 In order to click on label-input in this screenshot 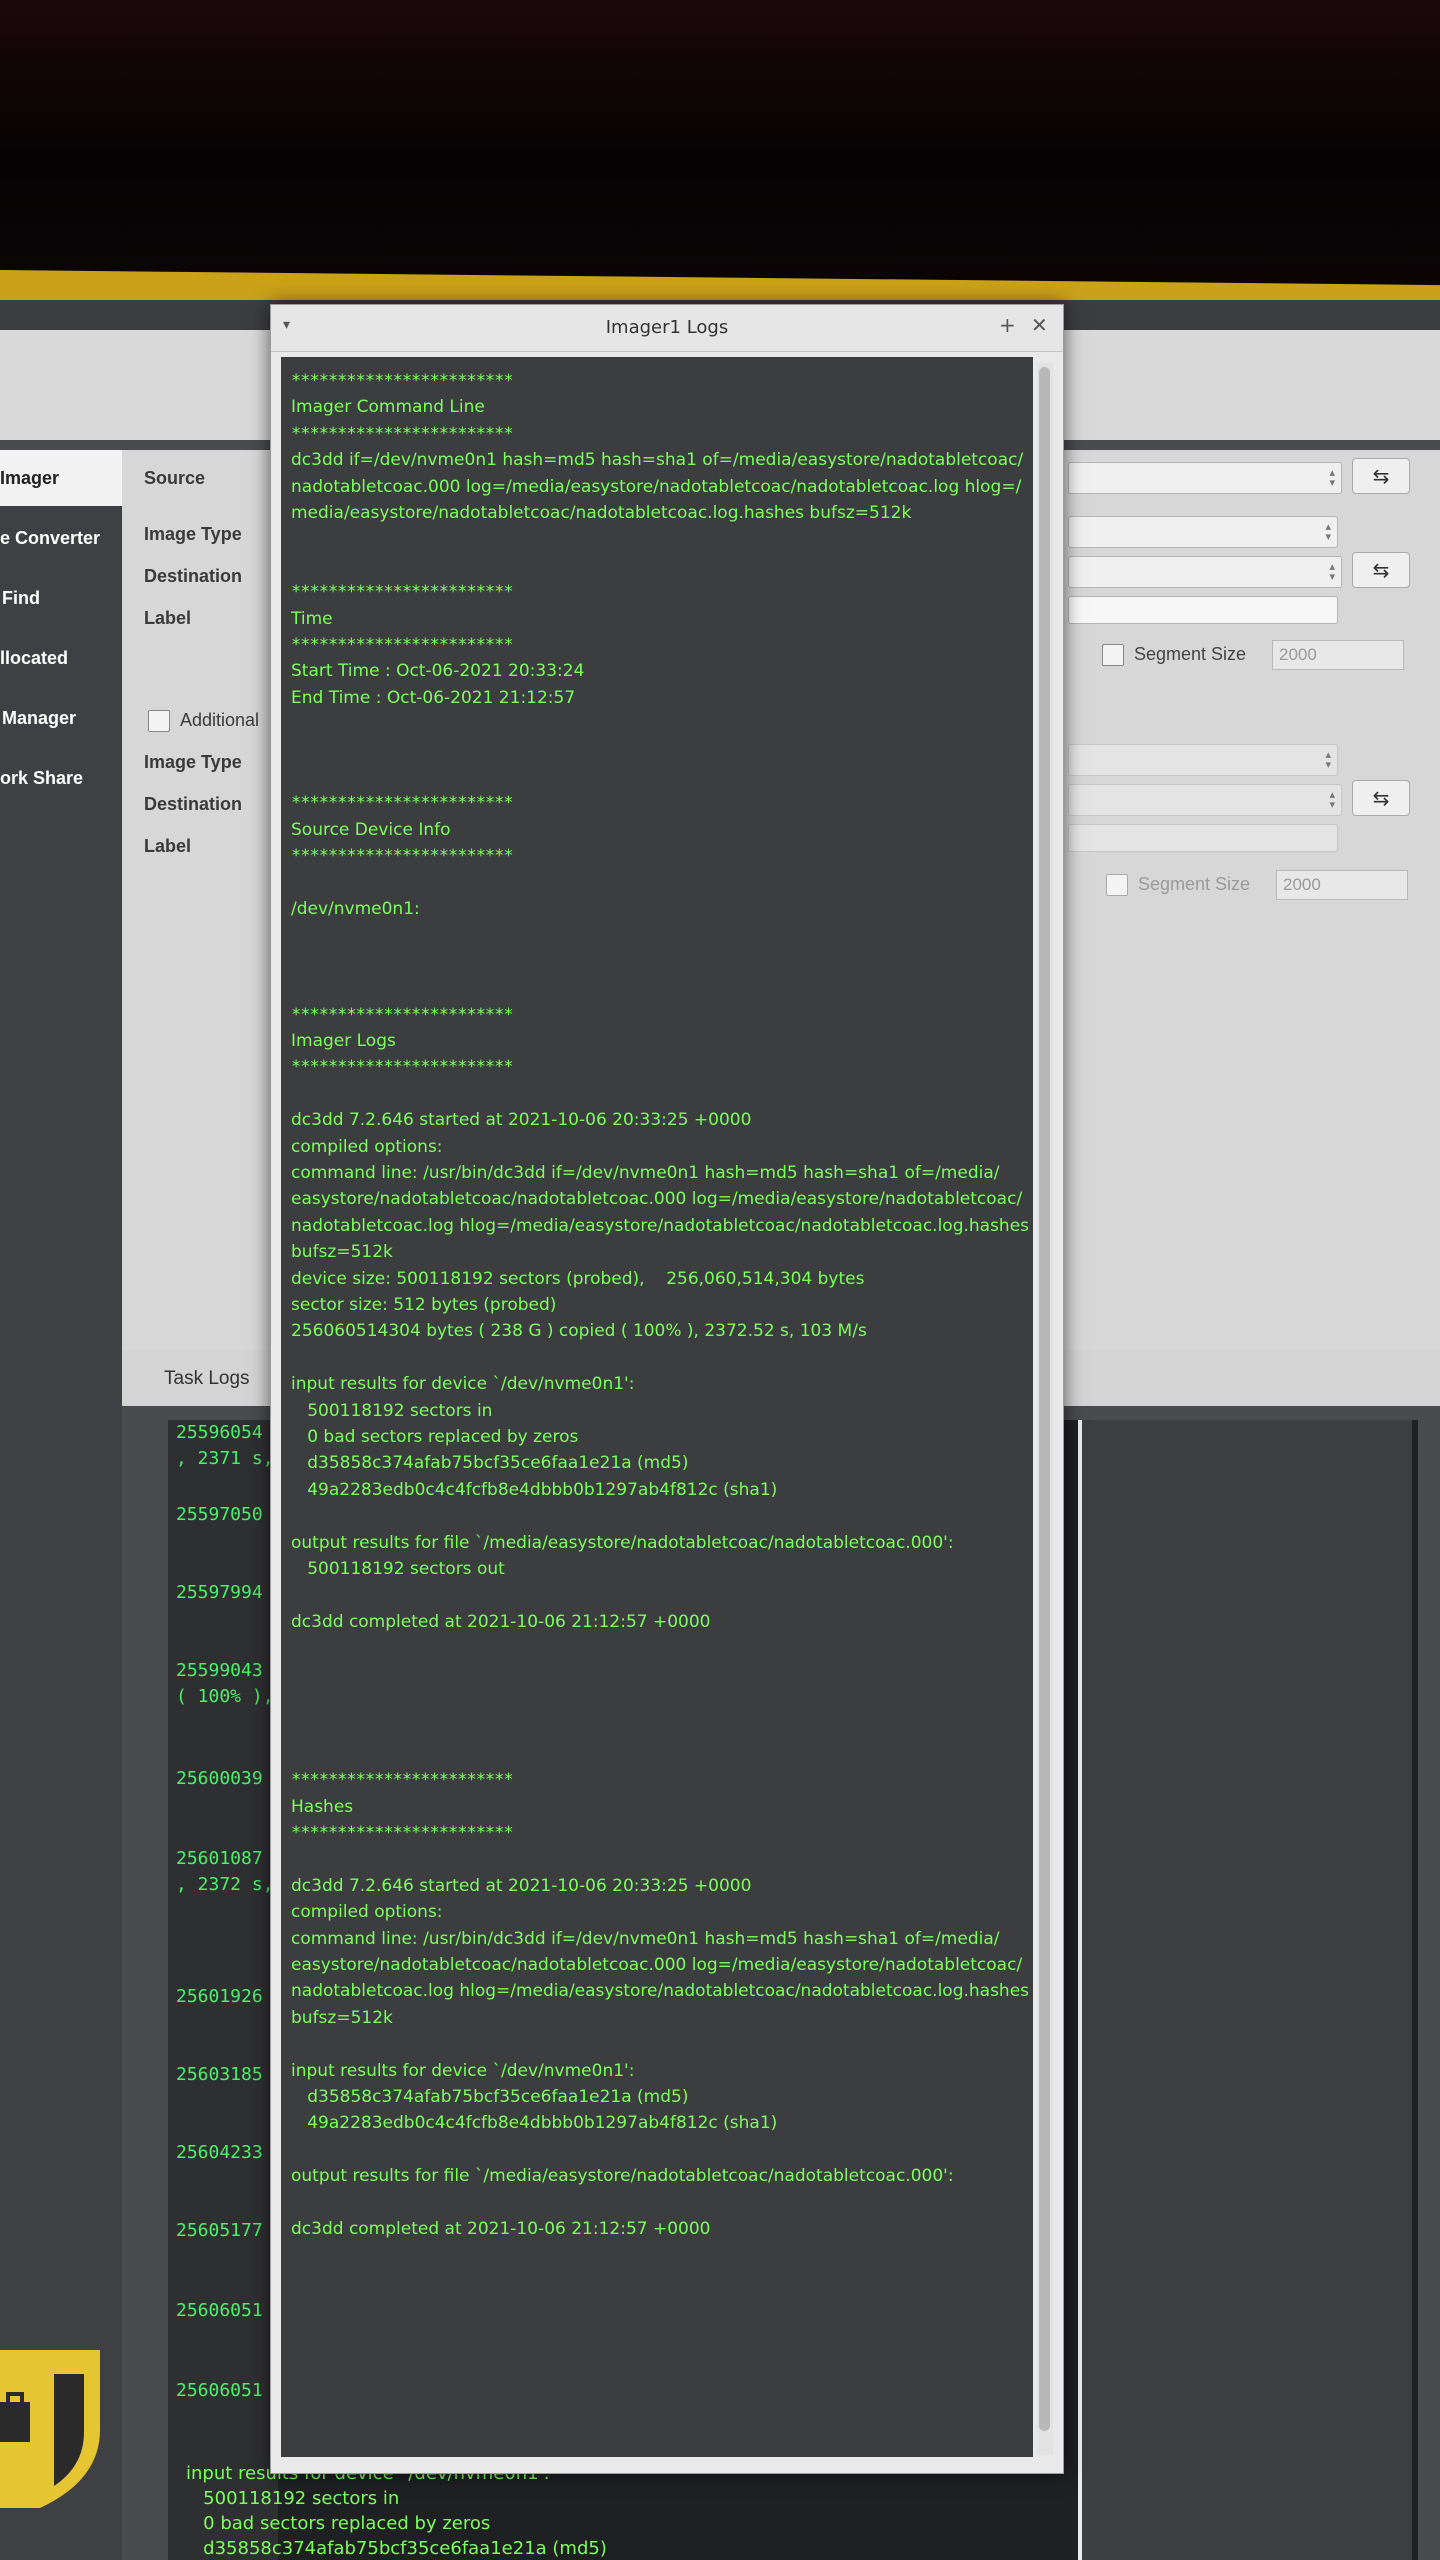, I will do `click(1203, 610)`.